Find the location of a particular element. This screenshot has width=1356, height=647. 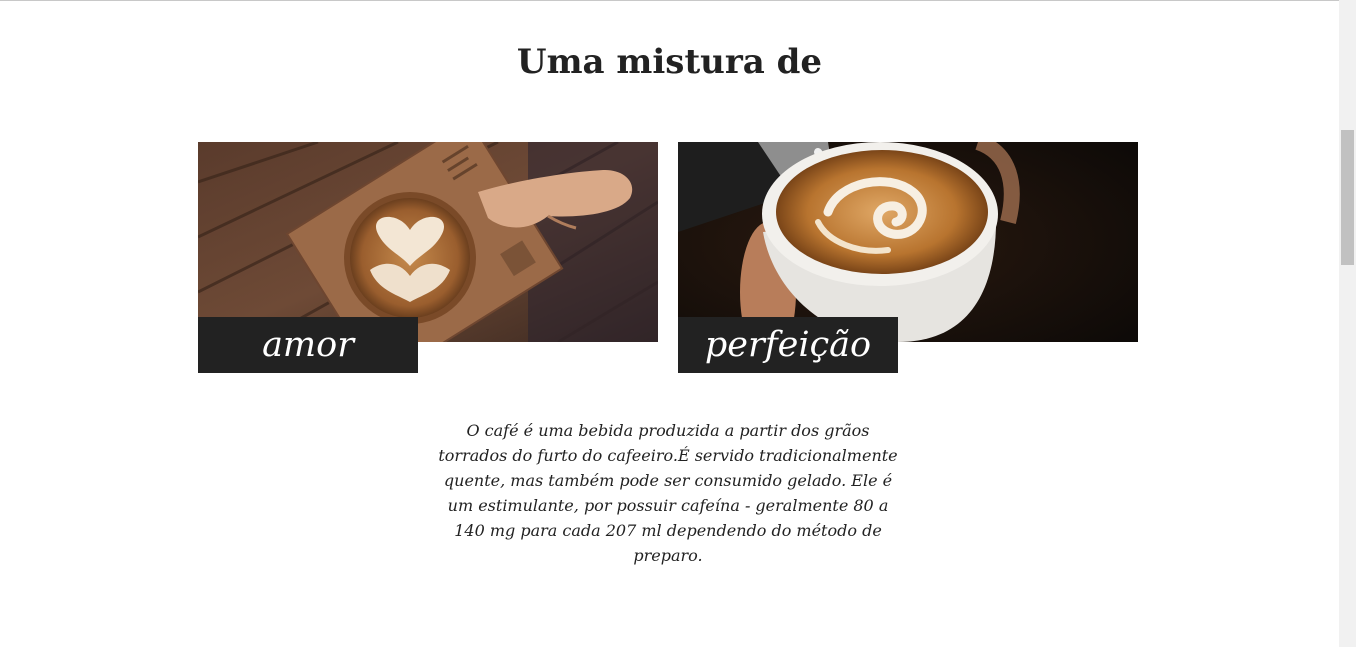

card-caption: amor is located at coordinates (308, 345).